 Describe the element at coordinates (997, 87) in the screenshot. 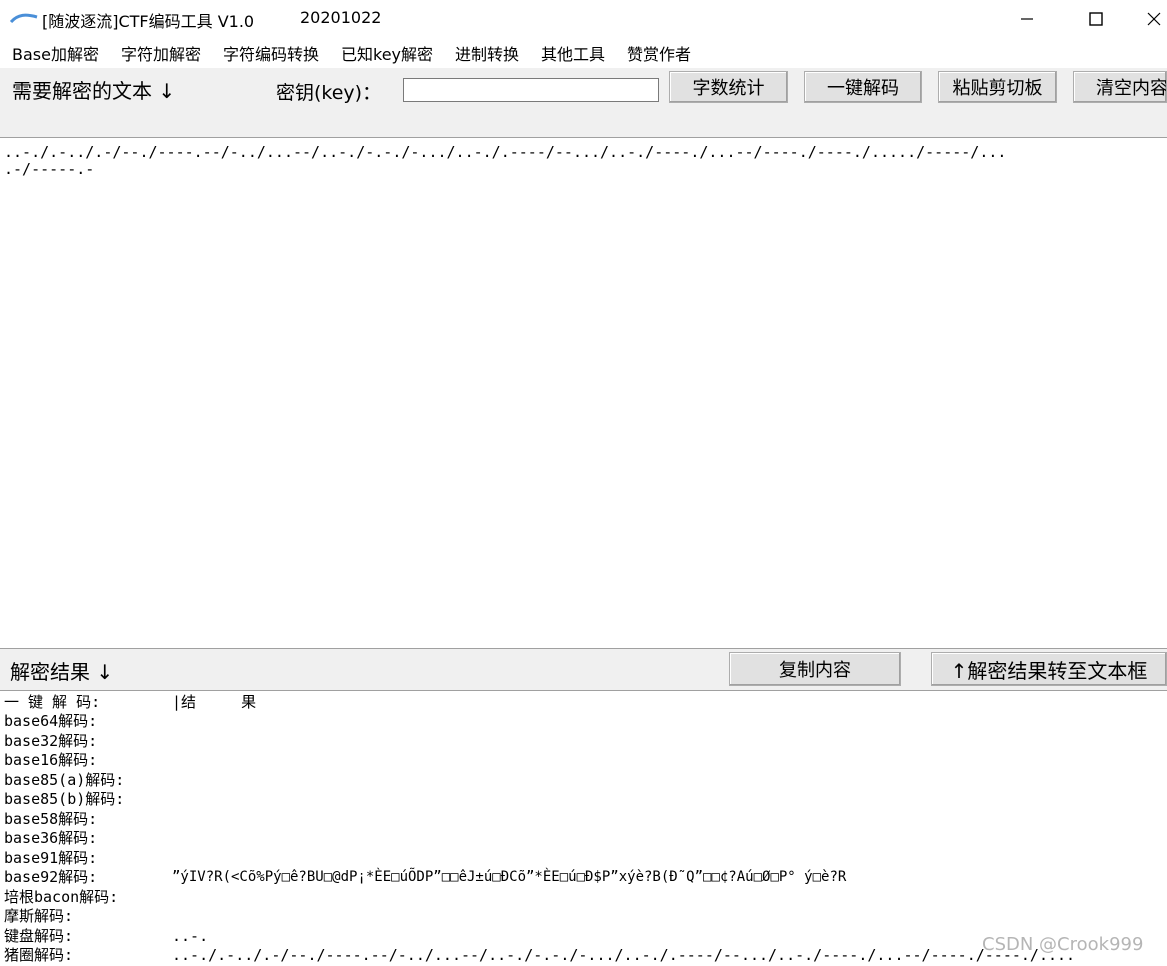

I see `paste-clipboard-button: 粘贴剪切板` at that location.